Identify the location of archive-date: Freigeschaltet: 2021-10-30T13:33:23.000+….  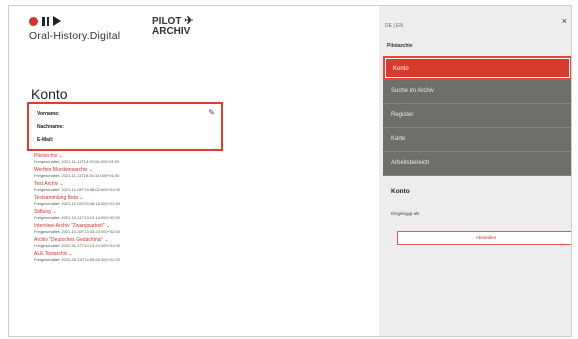
(77, 231).